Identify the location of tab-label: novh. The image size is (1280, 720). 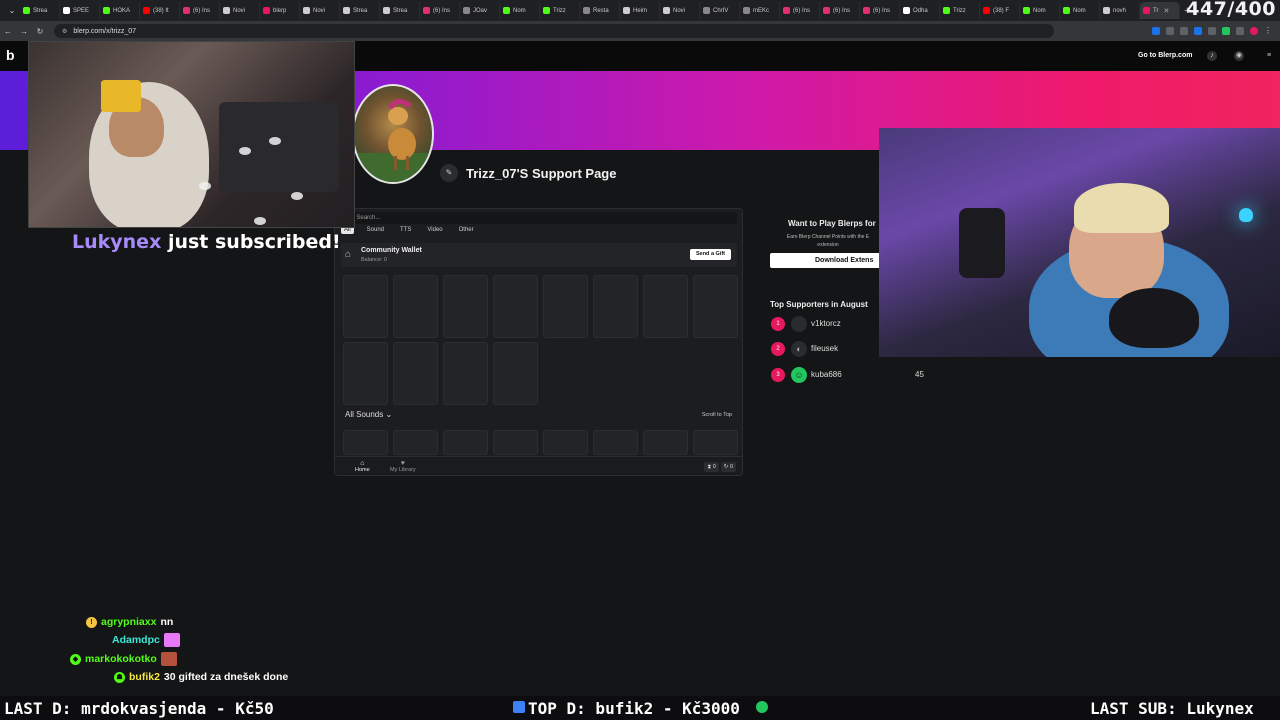
(1120, 10).